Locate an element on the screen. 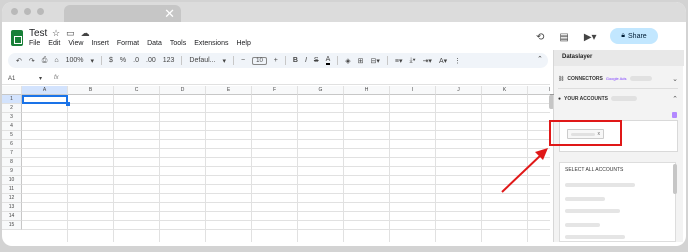 Image resolution: width=688 pixels, height=252 pixels. column-header-i: I is located at coordinates (413, 90).